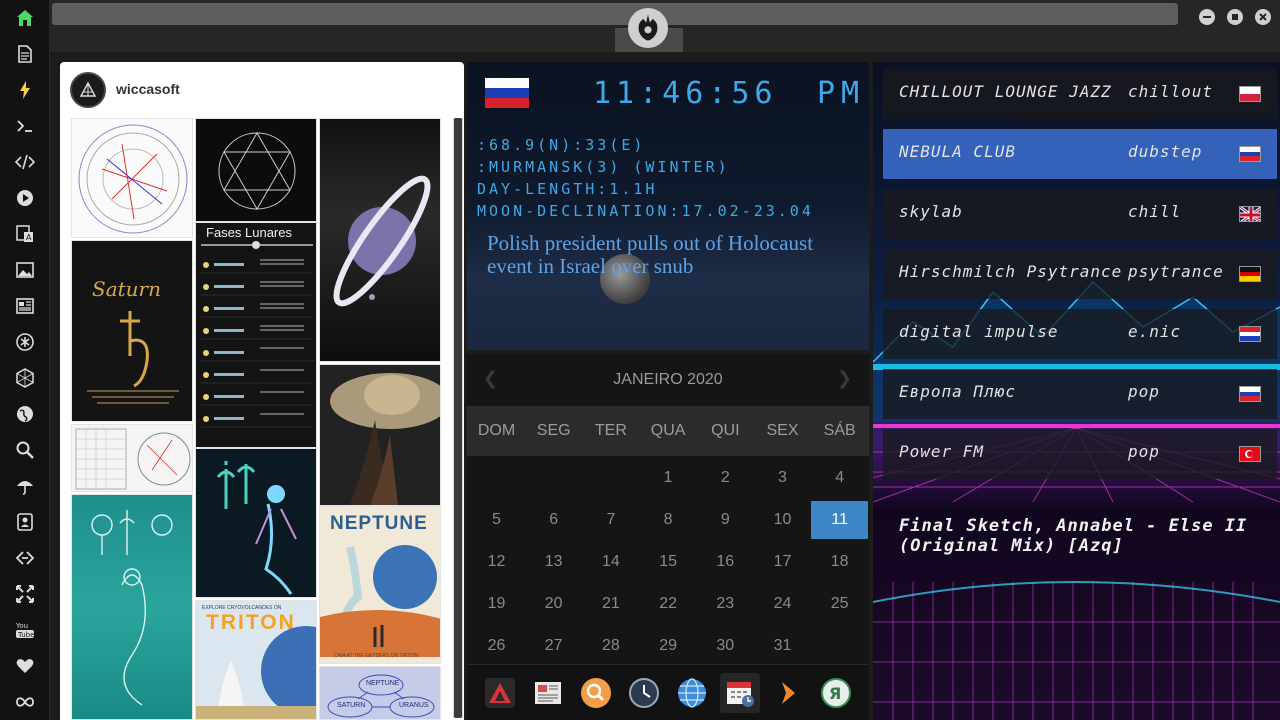  What do you see at coordinates (1005, 91) in the screenshot?
I see `station-name: CHILLOUT LOUNGE JAZZ` at bounding box center [1005, 91].